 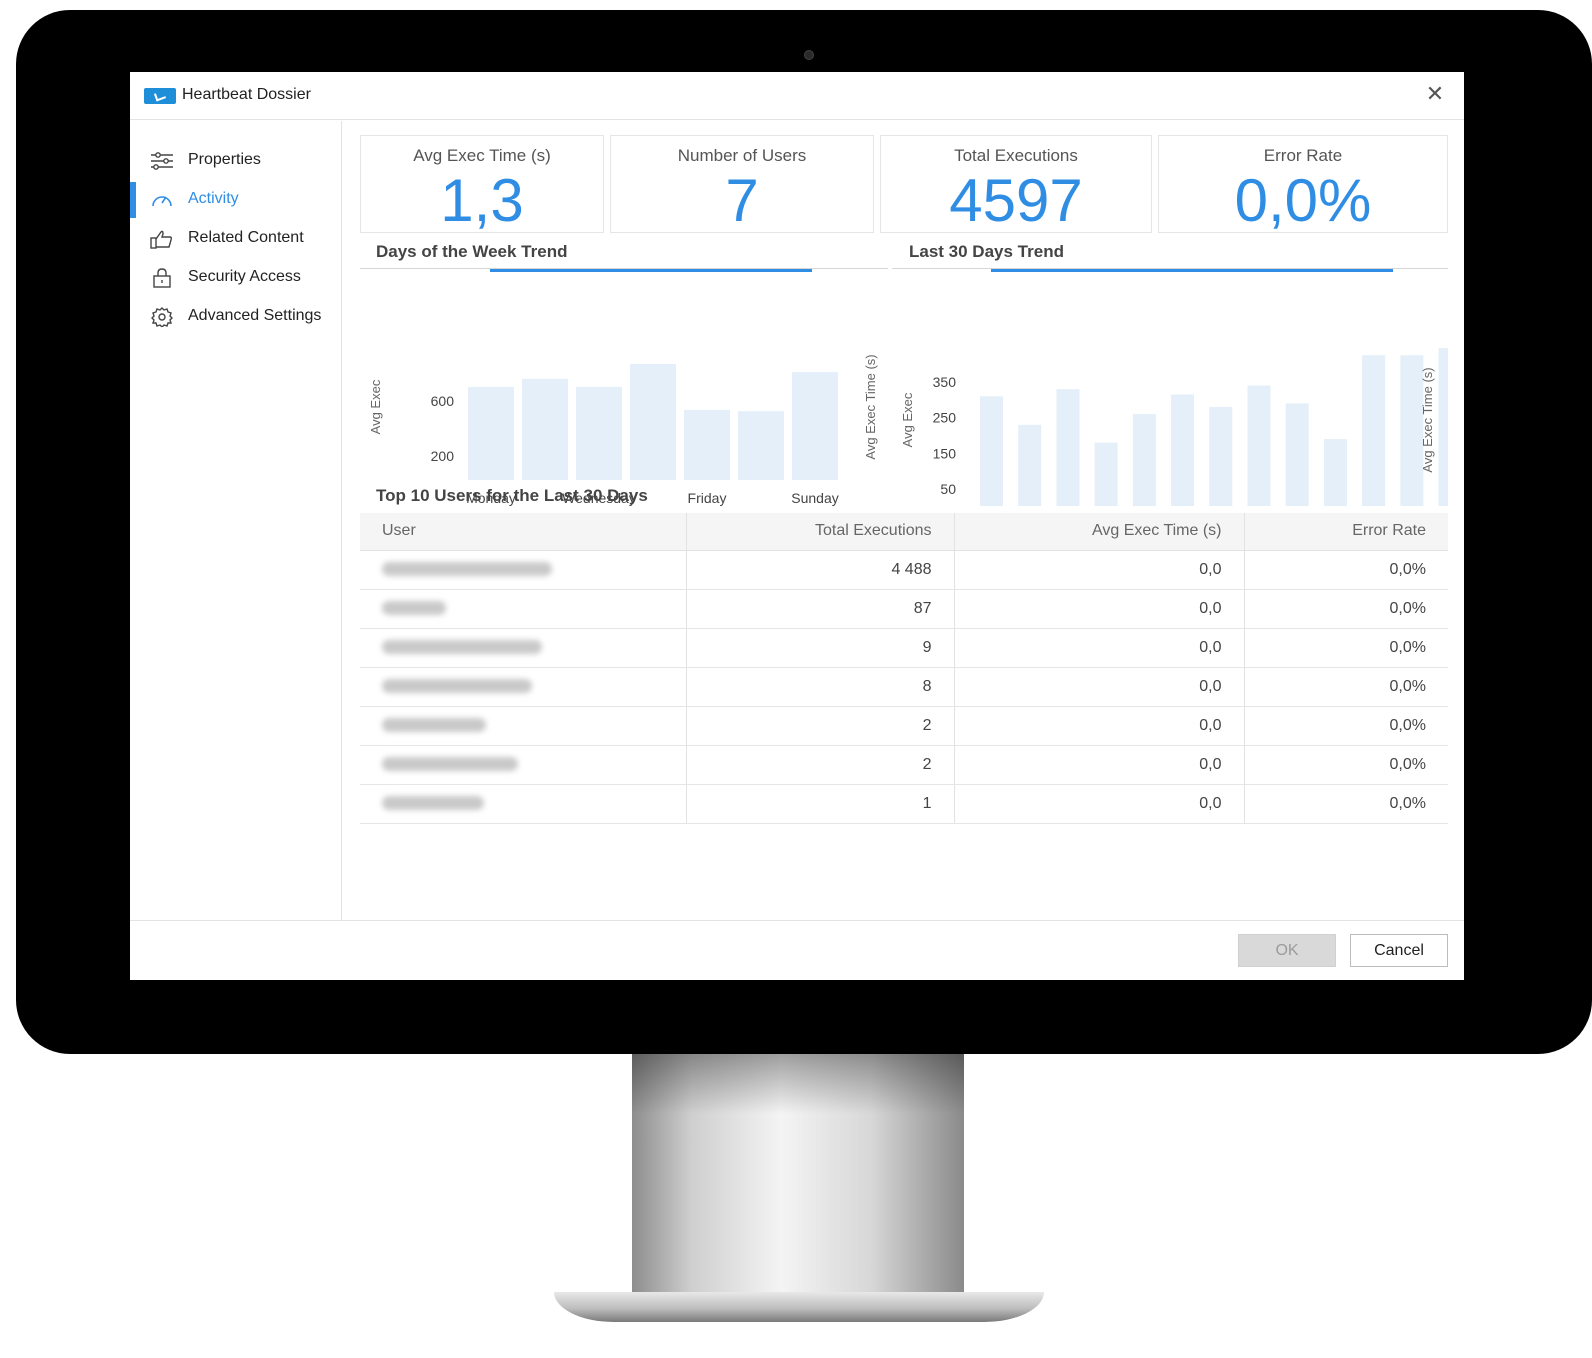 What do you see at coordinates (1346, 532) in the screenshot?
I see `column-header-error-rate: Error Rate` at bounding box center [1346, 532].